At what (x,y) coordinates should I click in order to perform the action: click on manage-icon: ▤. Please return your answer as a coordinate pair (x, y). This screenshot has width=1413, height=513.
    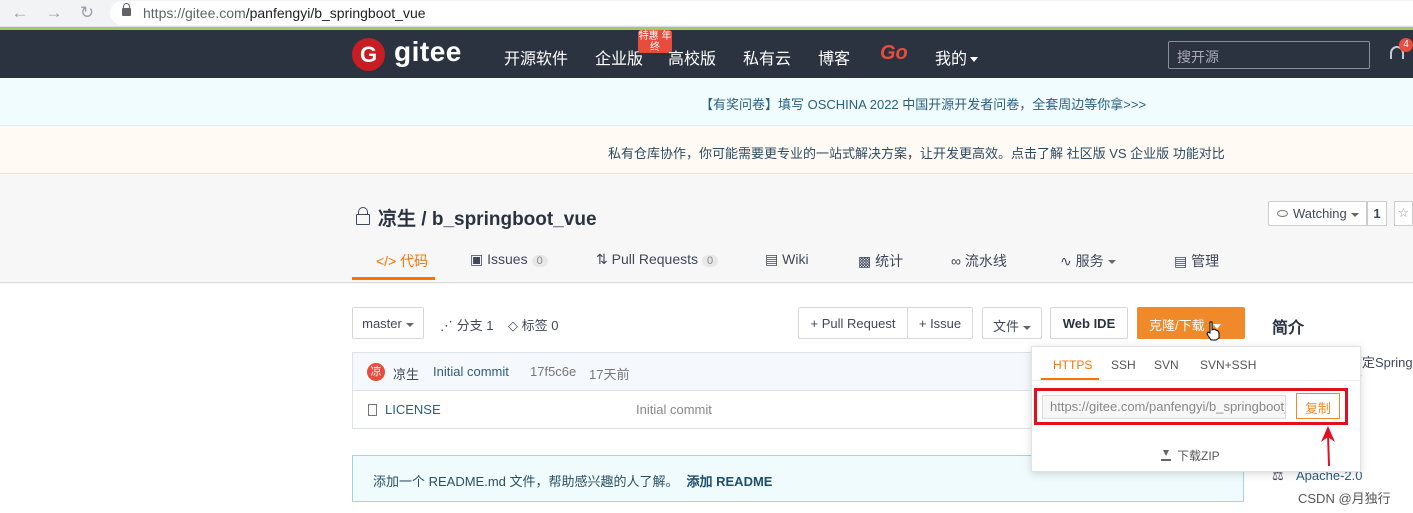
    Looking at the image, I should click on (1181, 261).